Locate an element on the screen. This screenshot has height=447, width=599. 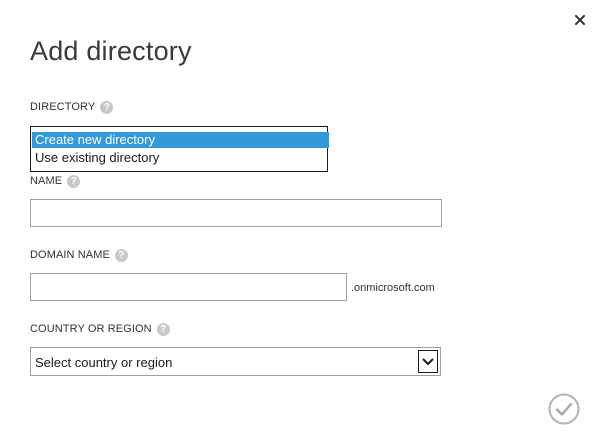
checkmark-circle-icon is located at coordinates (564, 409).